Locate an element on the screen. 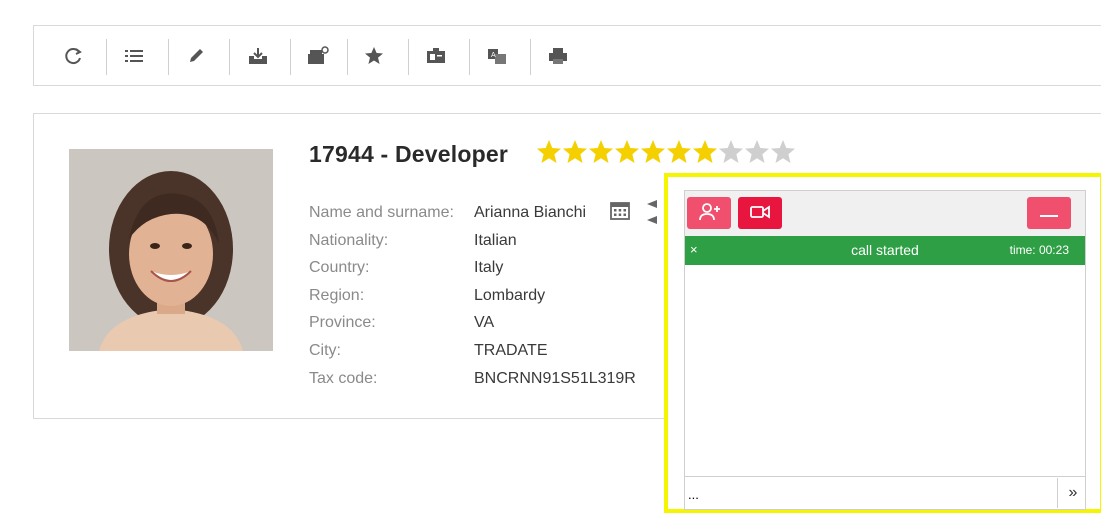 Image resolution: width=1101 pixels, height=513 pixels. refresh-icon is located at coordinates (74, 56).